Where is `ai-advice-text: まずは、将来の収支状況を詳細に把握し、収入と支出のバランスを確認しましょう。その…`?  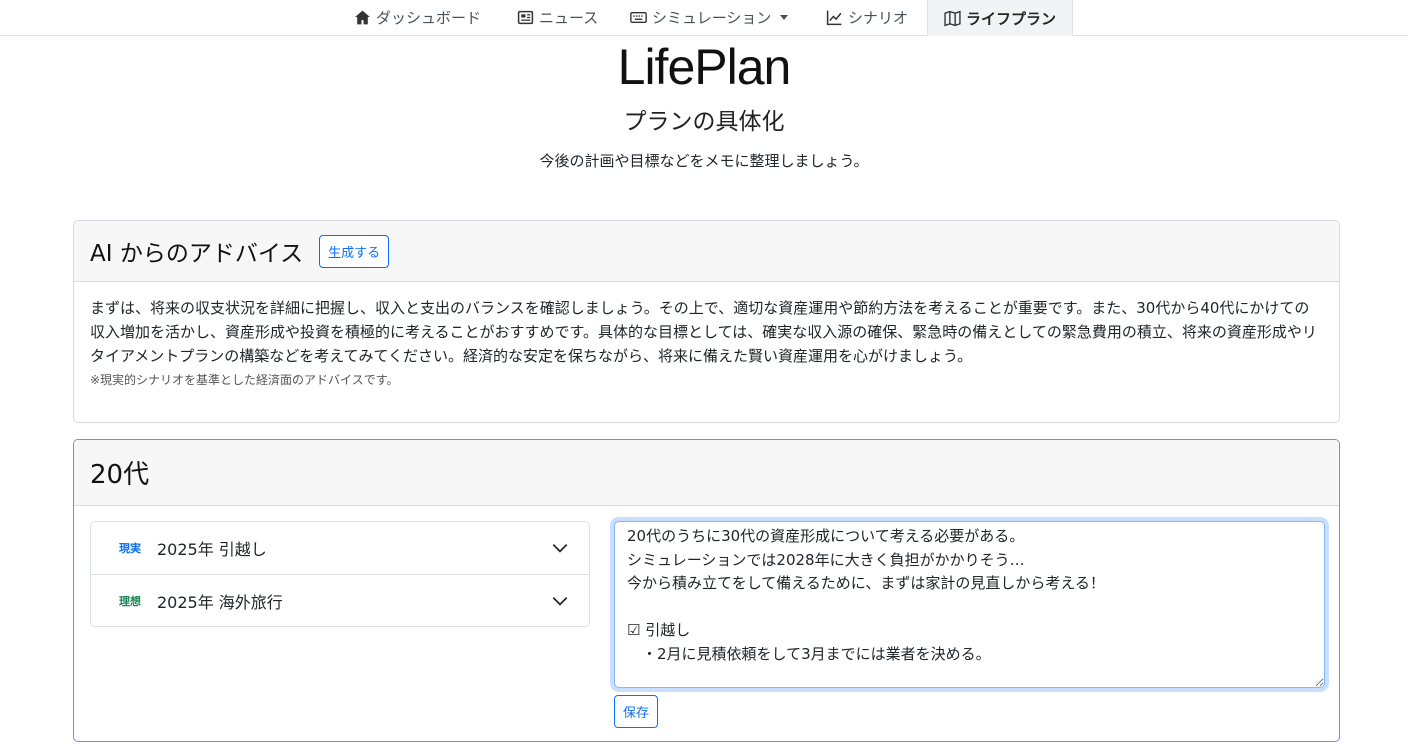
ai-advice-text: まずは、将来の収支状況を詳細に把握し、収入と支出のバランスを確認しましょう。その… is located at coordinates (703, 332).